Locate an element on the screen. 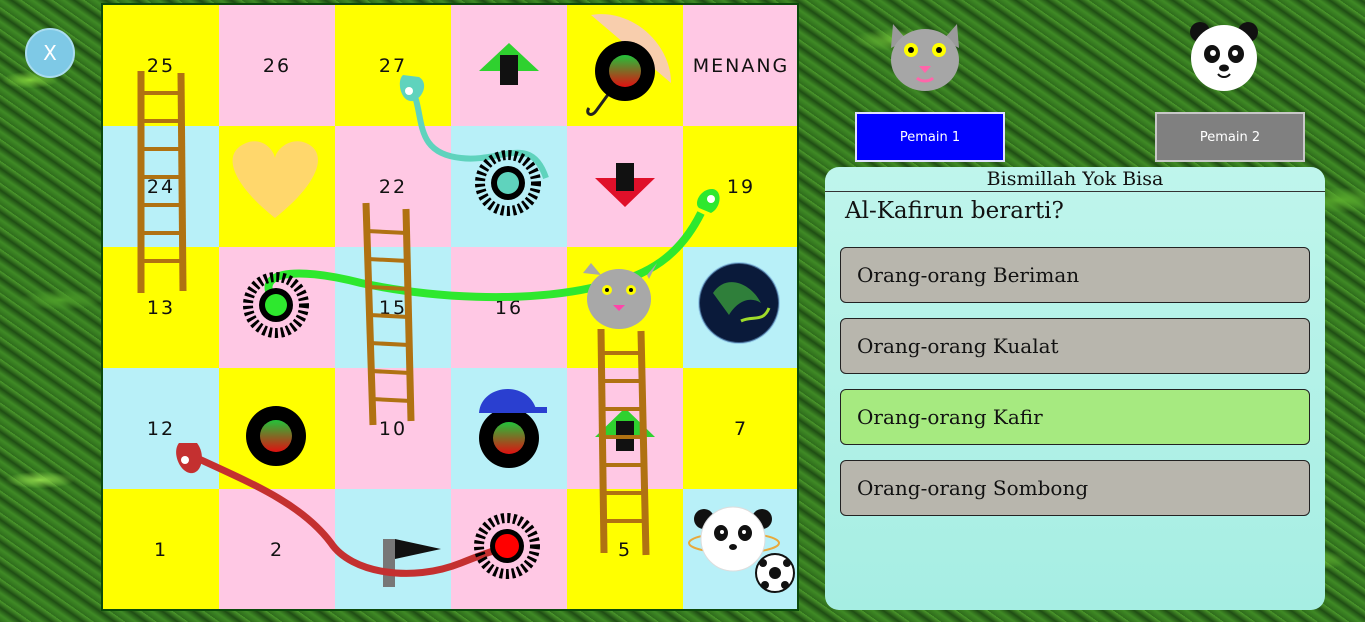  answer-option-3: Orang-orang Kafir is located at coordinates (1075, 417).